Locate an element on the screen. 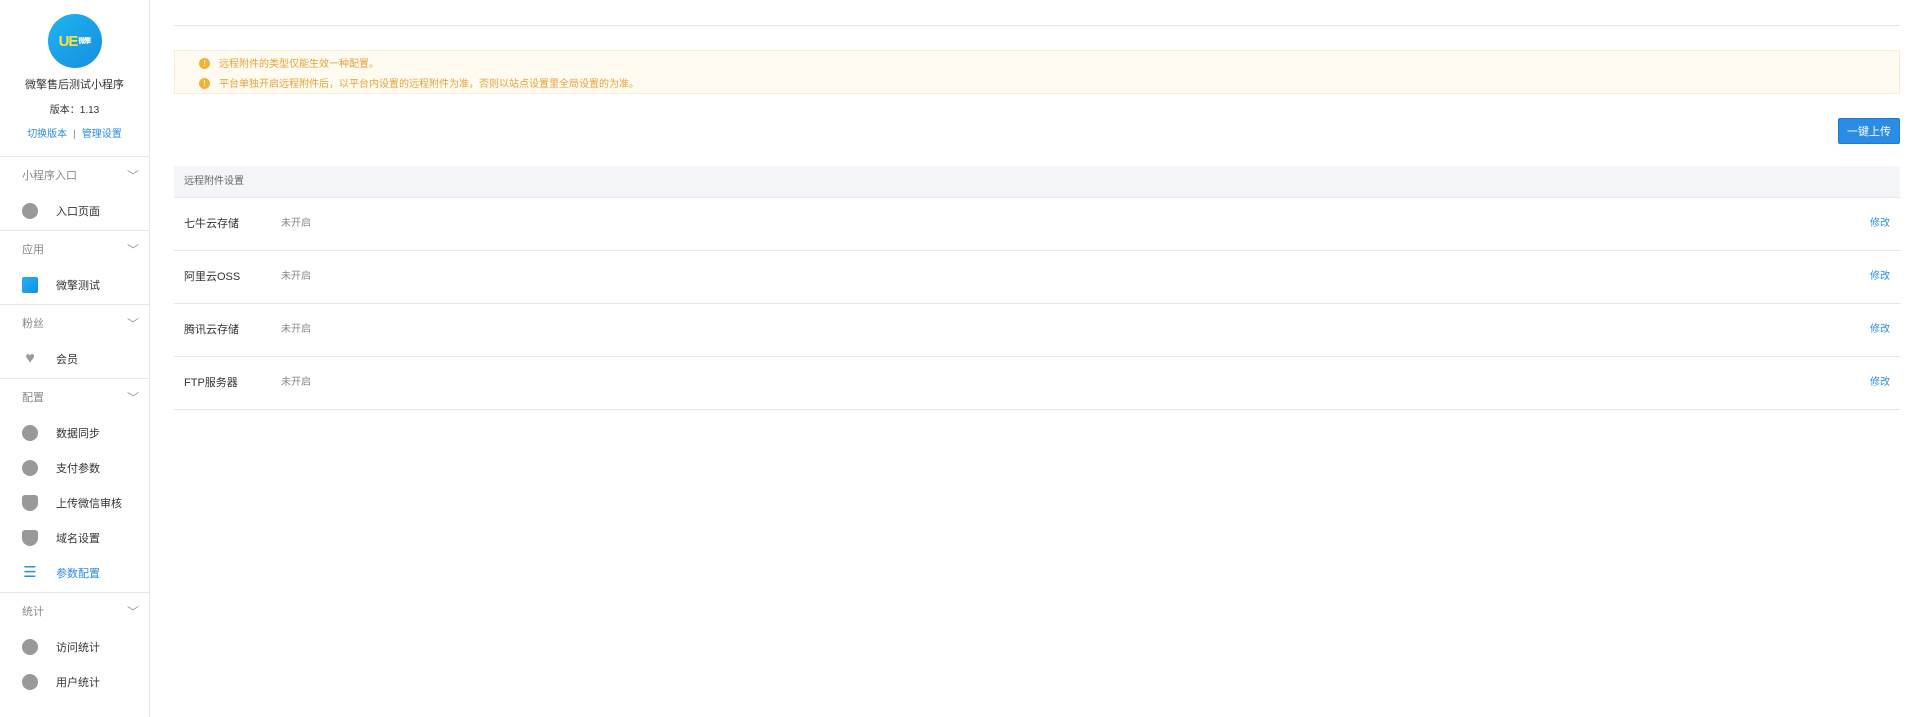  sidebar-item-label: 参数配置 is located at coordinates (78, 574).